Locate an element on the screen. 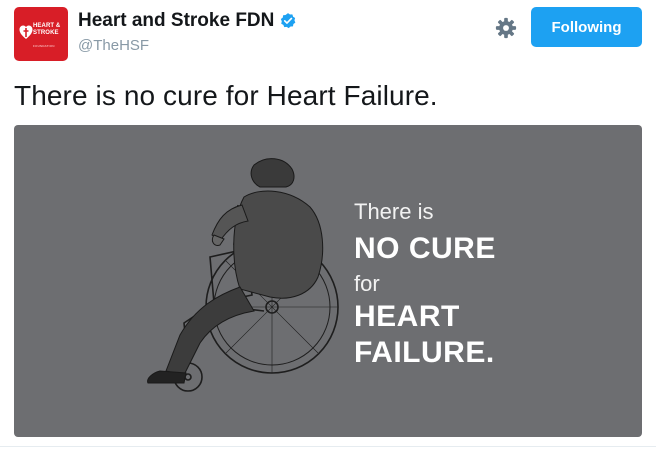 This screenshot has width=656, height=451. image-text-overlay: There is NO CURE for HEART FAILURE. is located at coordinates (425, 284).